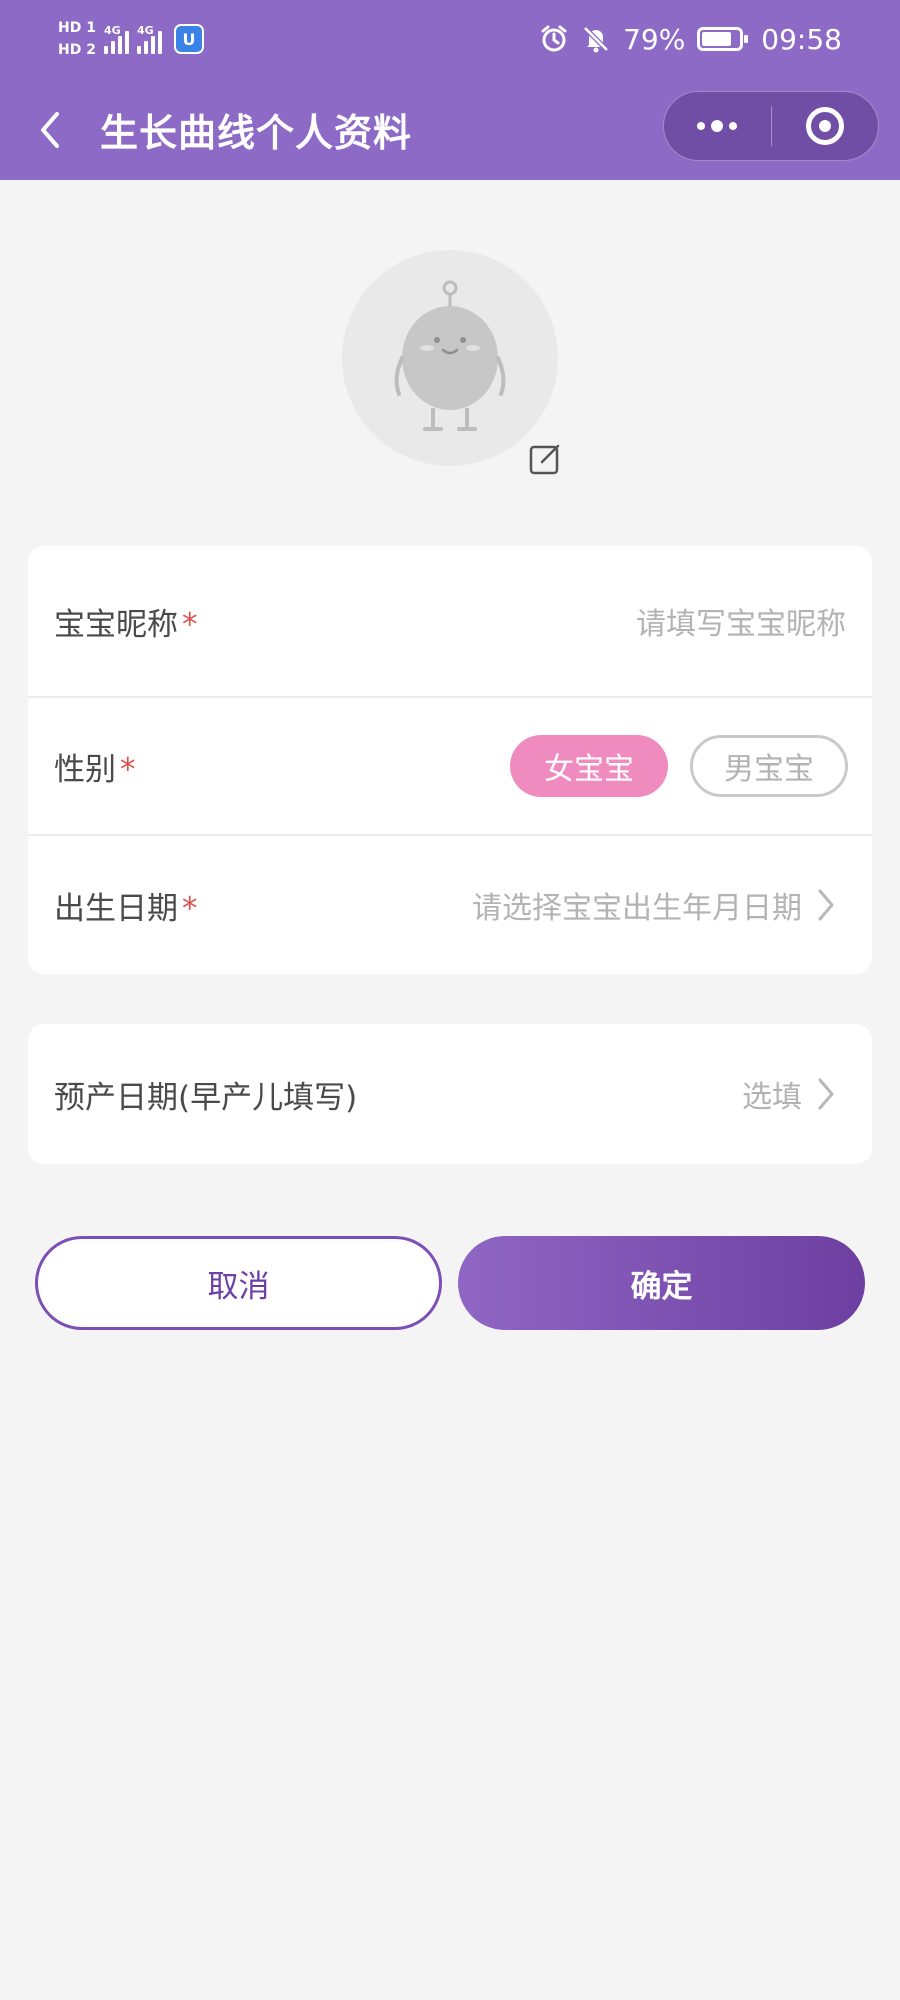  I want to click on app-header: HD 1 HD 2 4G 4G U 79% 09:58 生长曲线个人资料, so click(450, 90).